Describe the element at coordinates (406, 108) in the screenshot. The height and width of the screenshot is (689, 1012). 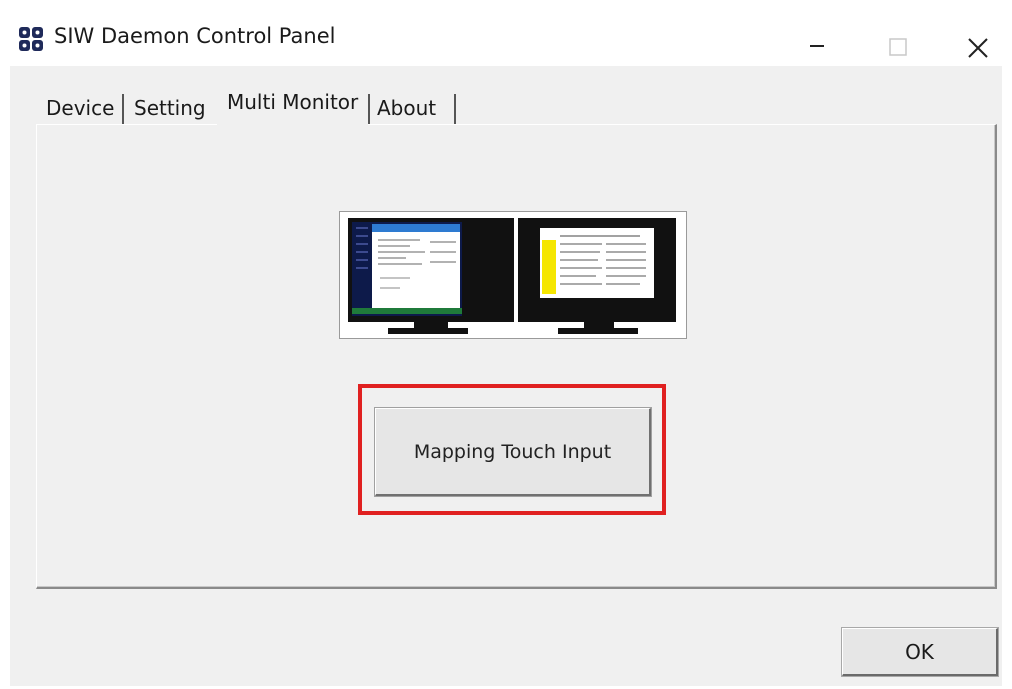
I see `tab-about: About` at that location.